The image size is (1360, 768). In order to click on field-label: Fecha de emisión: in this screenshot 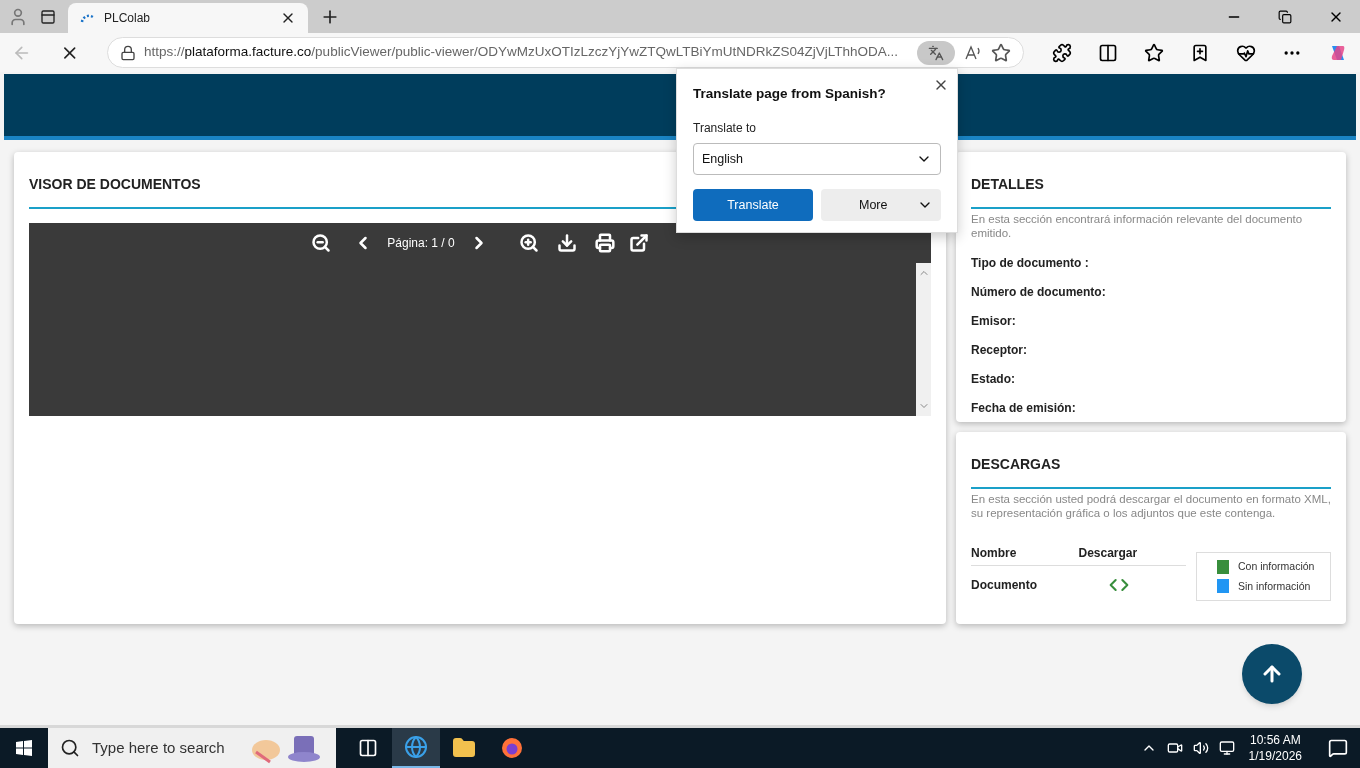, I will do `click(1024, 408)`.